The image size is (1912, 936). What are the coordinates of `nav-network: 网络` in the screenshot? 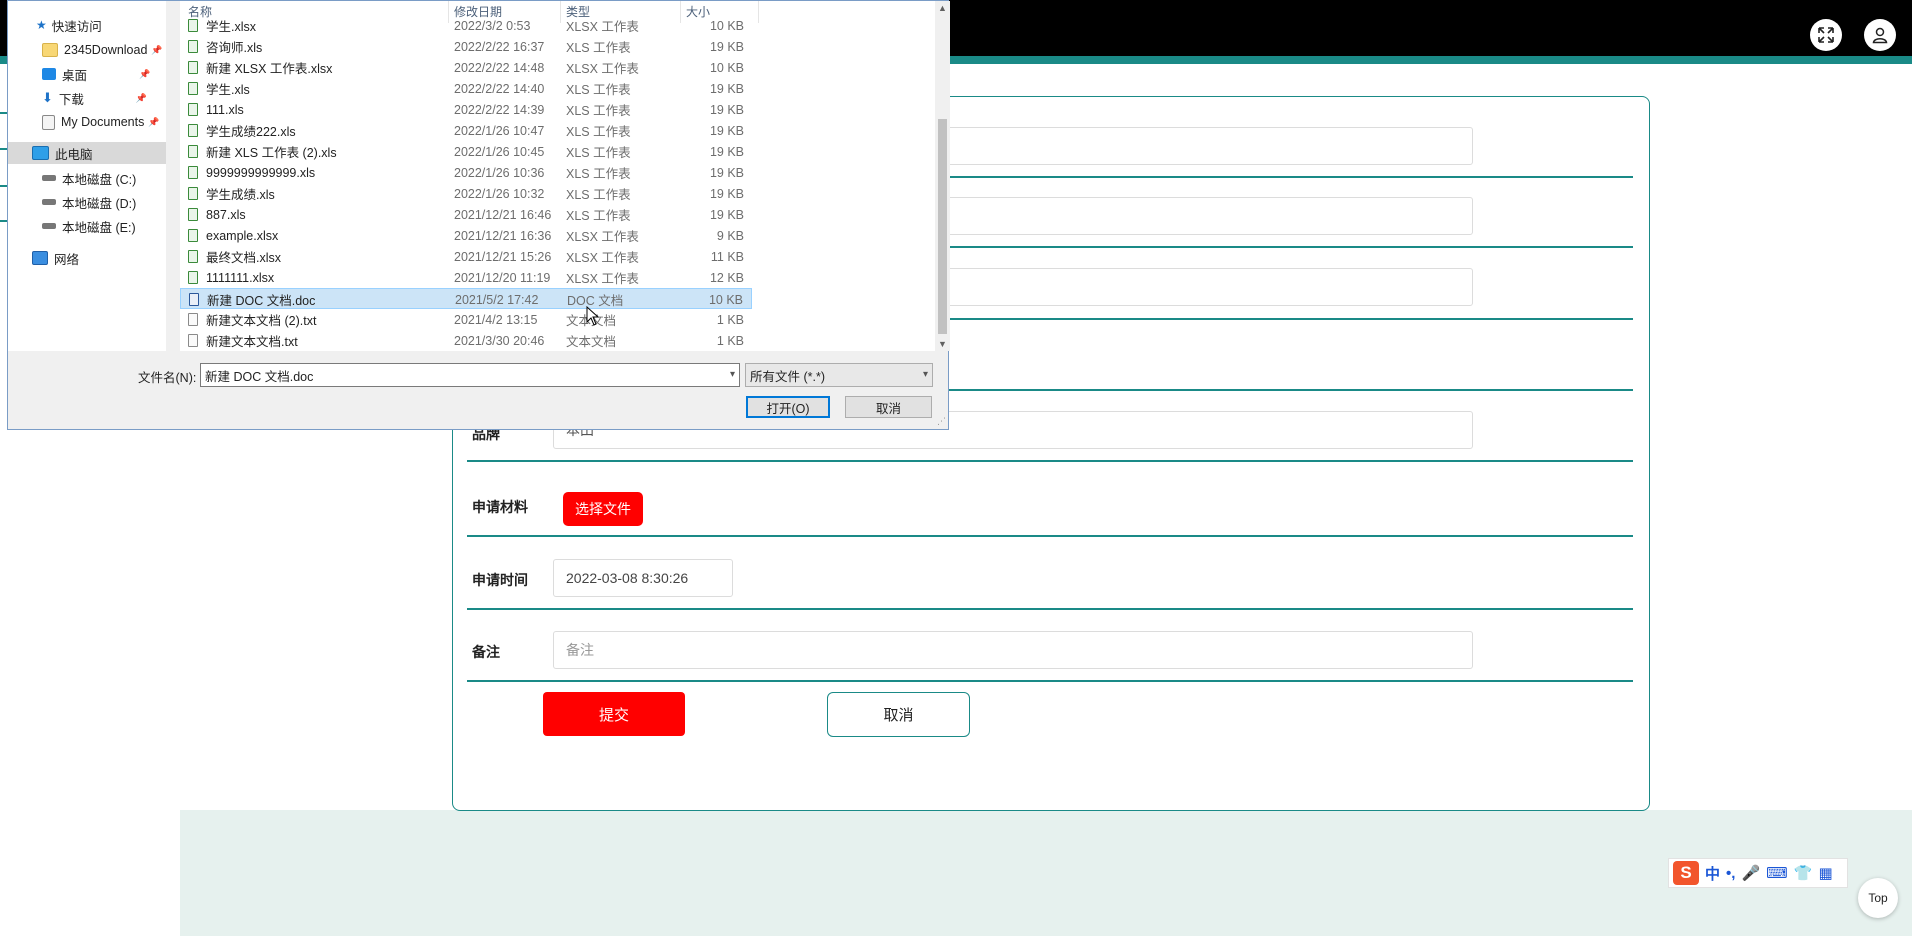 It's located at (87, 258).